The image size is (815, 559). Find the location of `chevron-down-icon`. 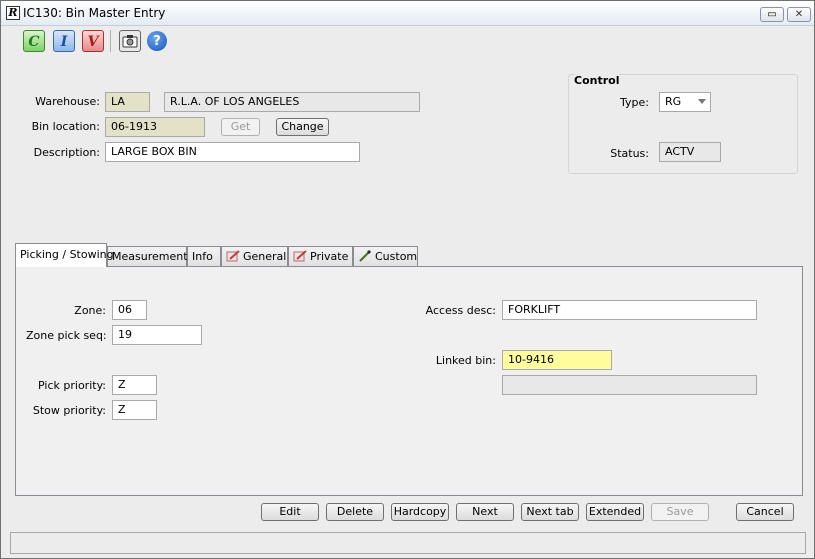

chevron-down-icon is located at coordinates (702, 101).